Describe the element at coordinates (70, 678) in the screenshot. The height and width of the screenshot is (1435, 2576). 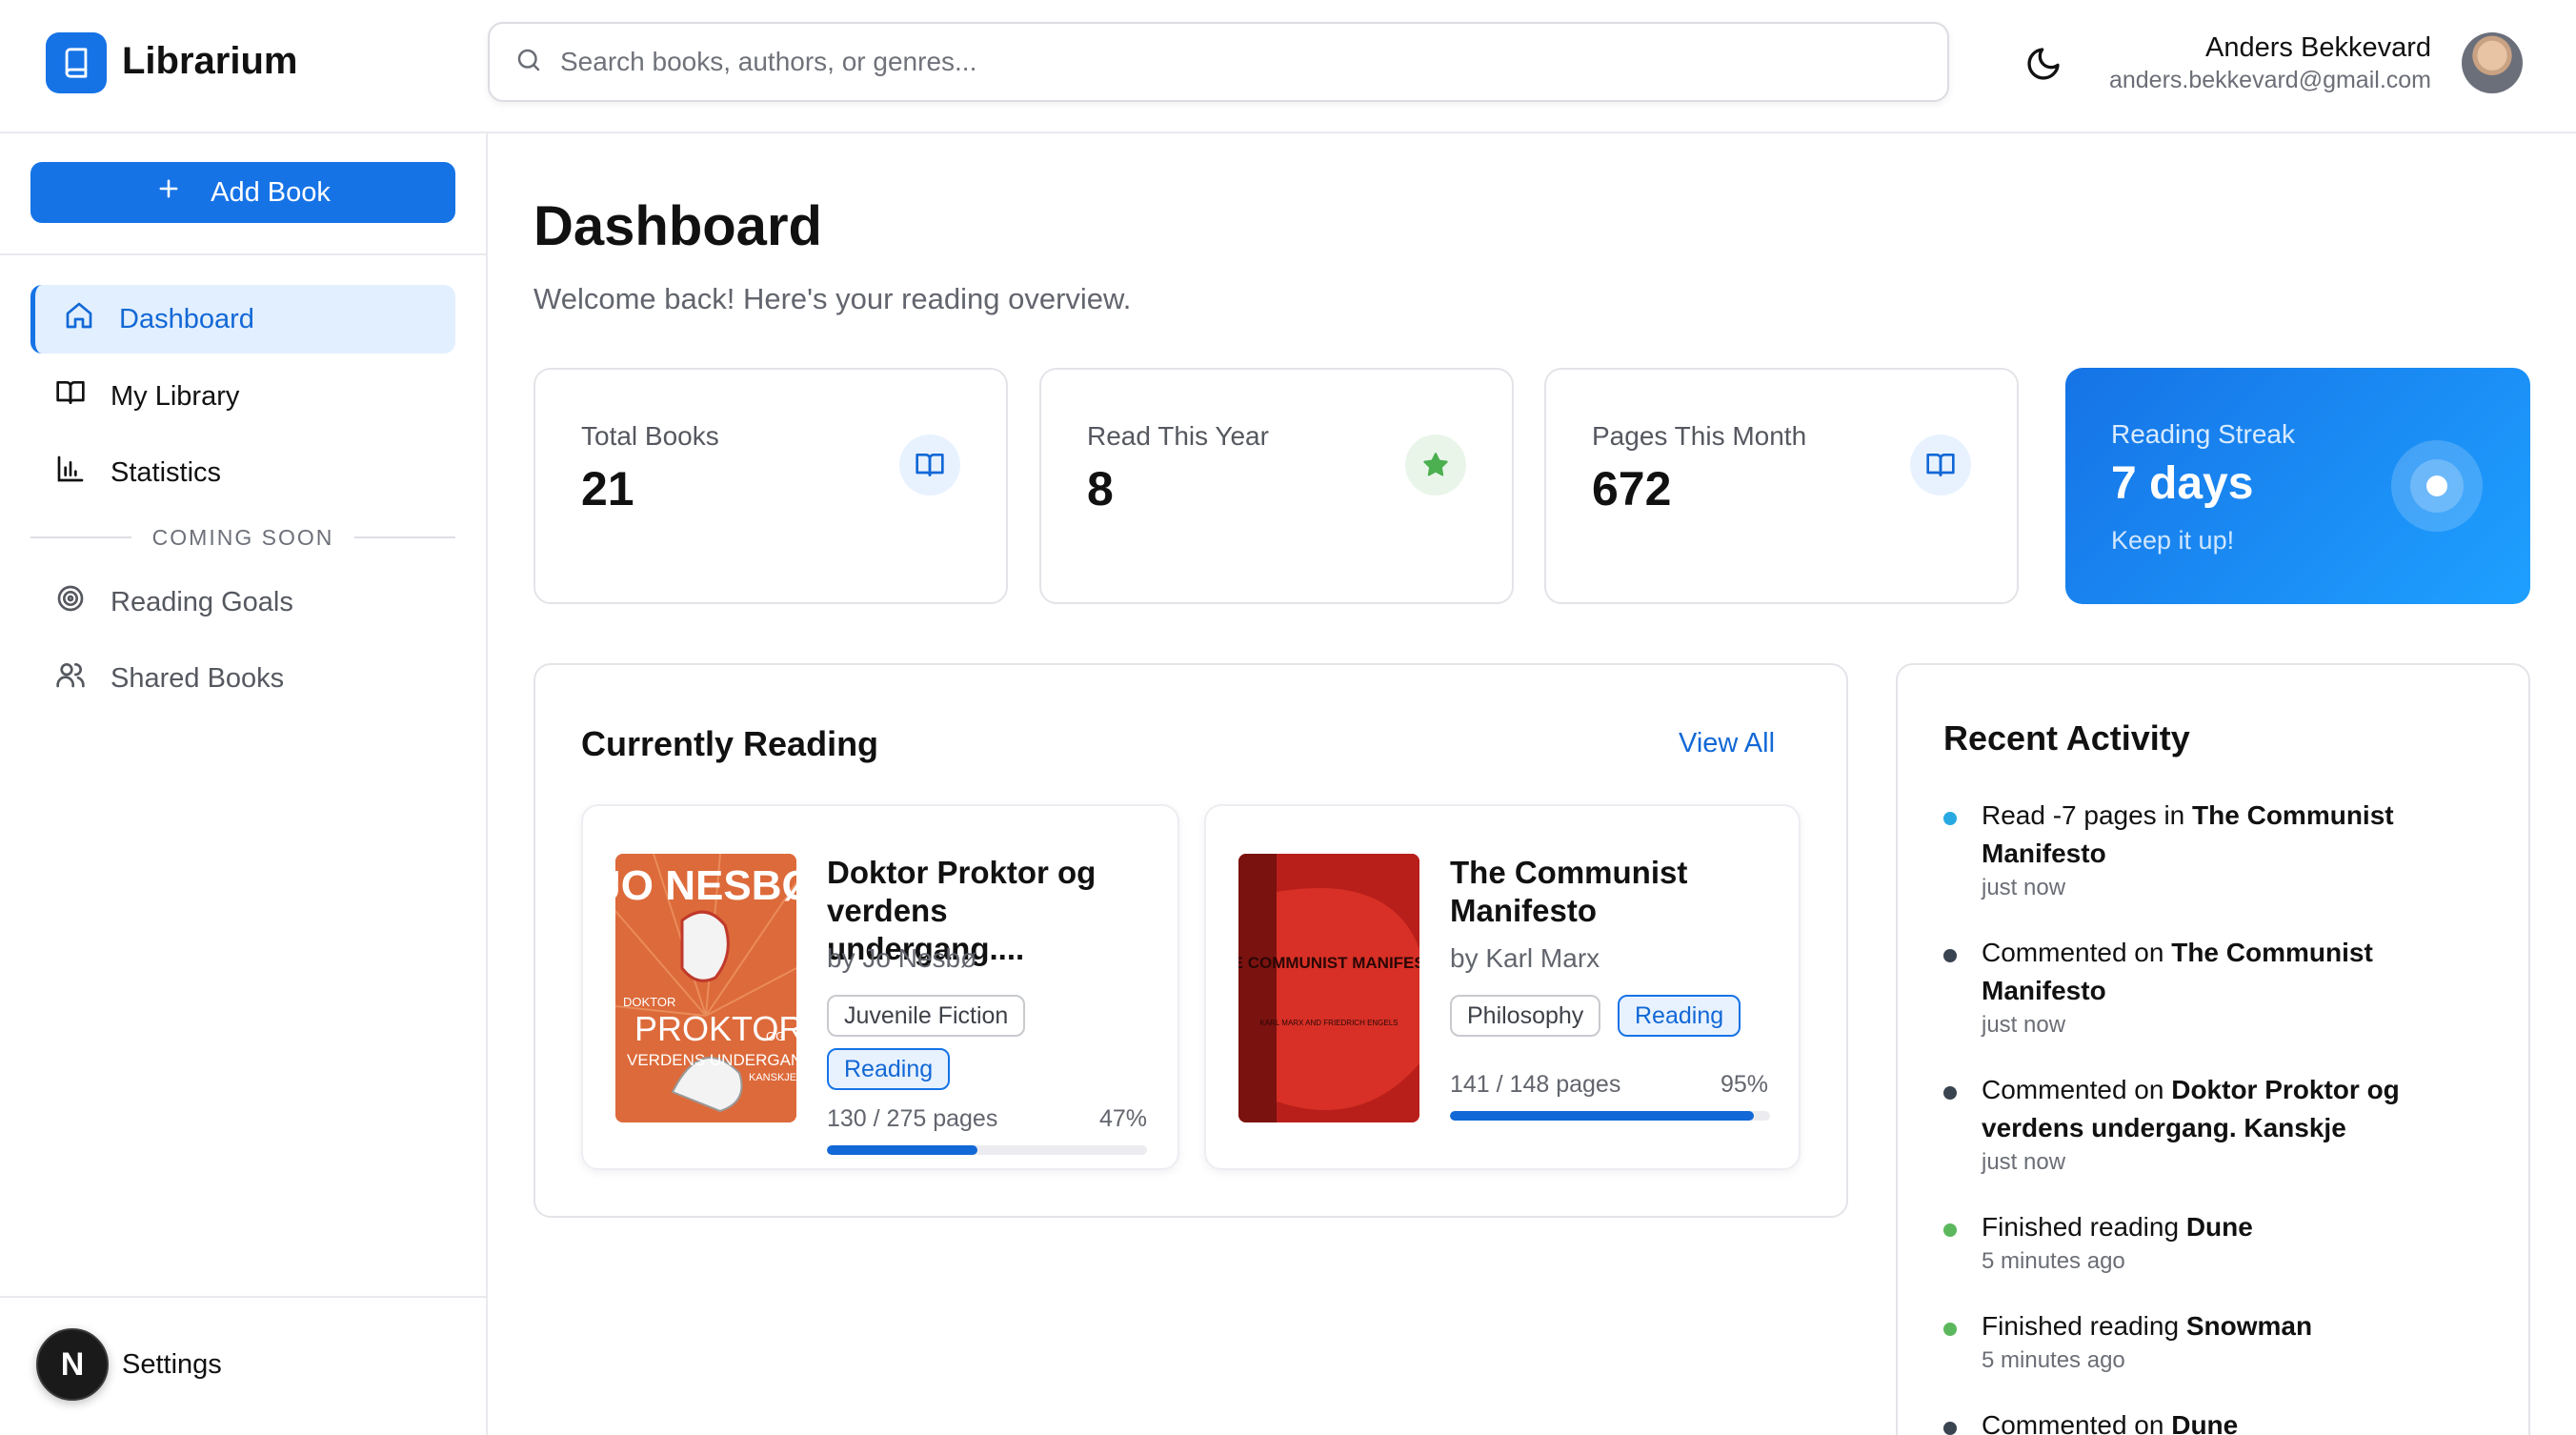
I see `users-icon` at that location.